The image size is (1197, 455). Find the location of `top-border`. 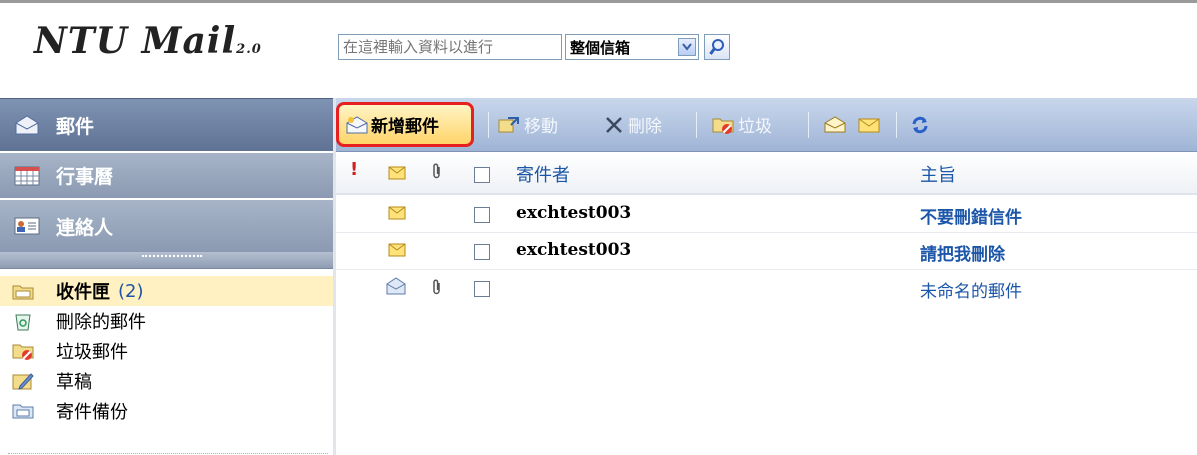

top-border is located at coordinates (598, 1).